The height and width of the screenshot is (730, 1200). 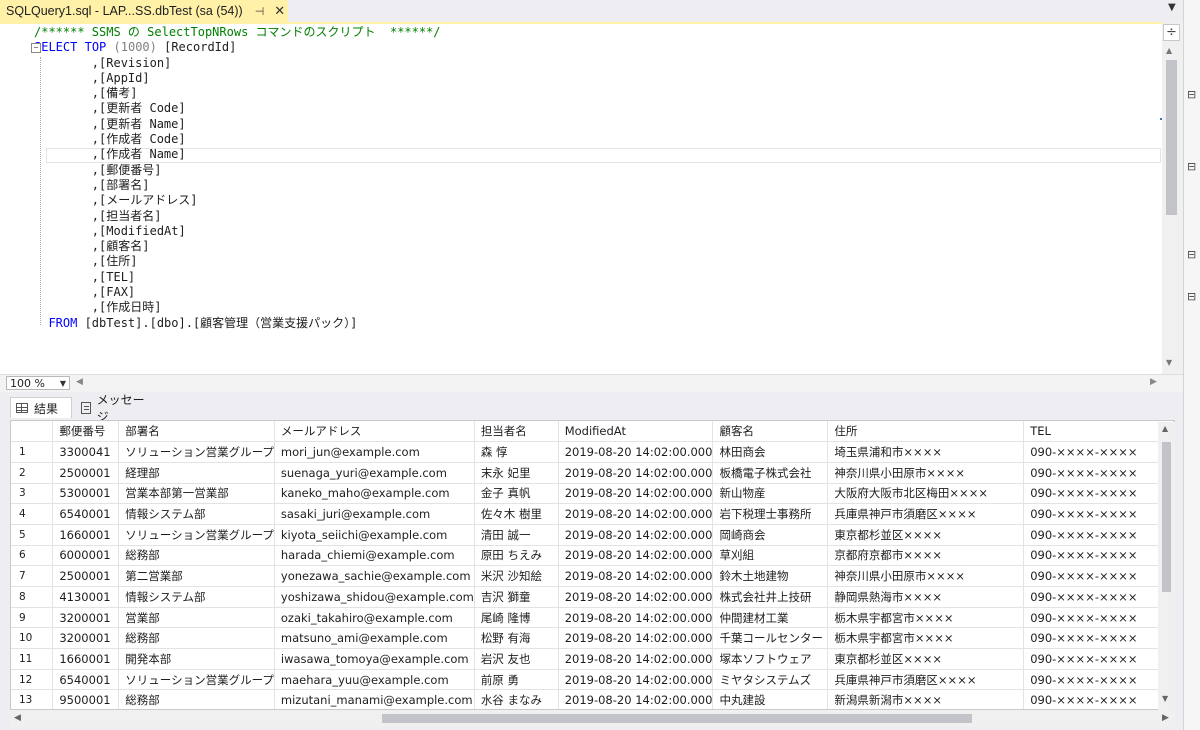 I want to click on table-cell: 森 惇, so click(x=516, y=452).